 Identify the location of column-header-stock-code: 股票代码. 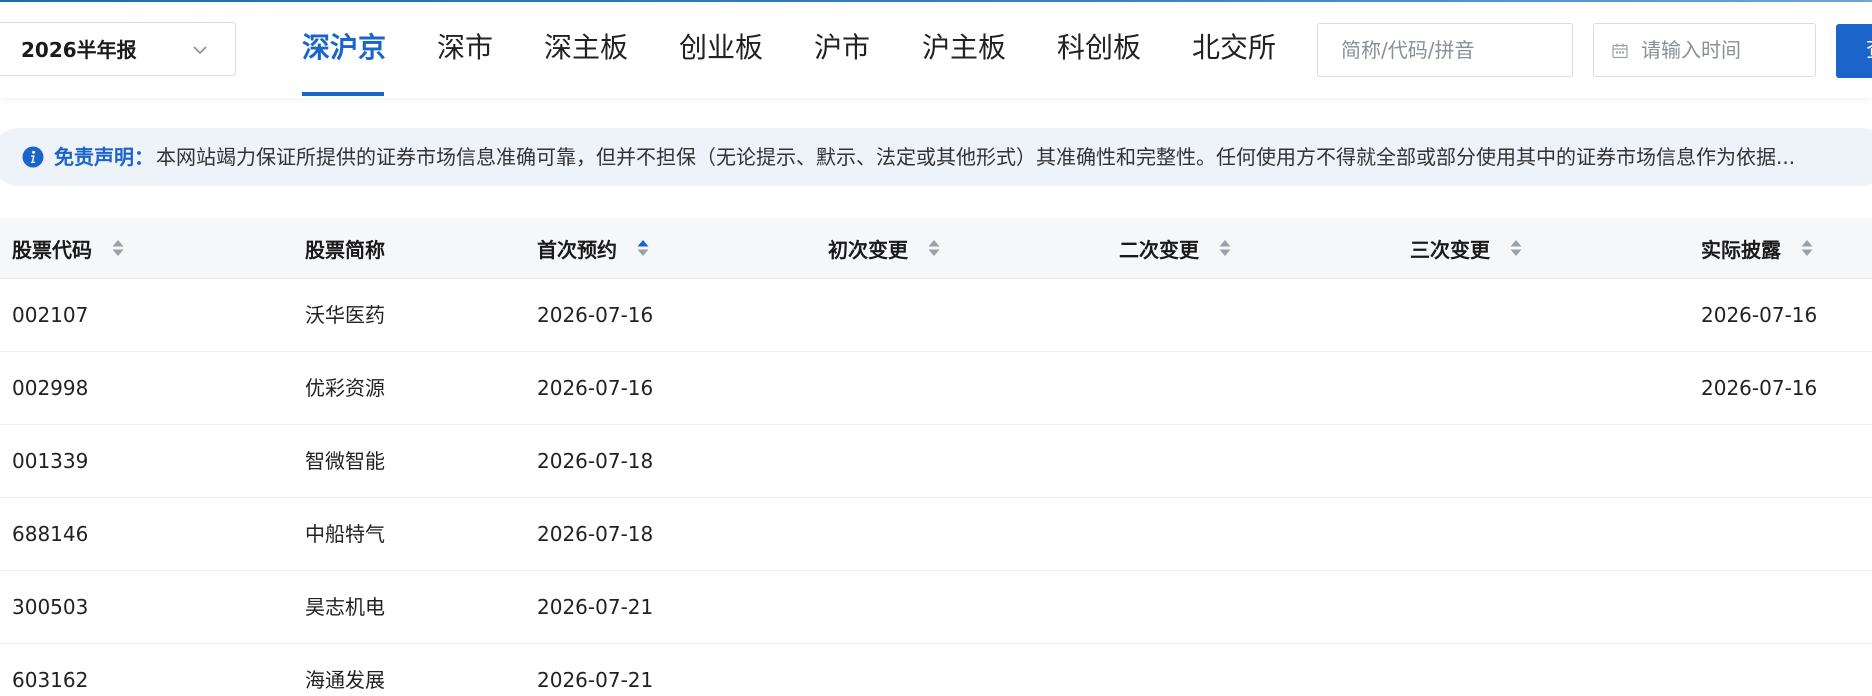
(68, 248).